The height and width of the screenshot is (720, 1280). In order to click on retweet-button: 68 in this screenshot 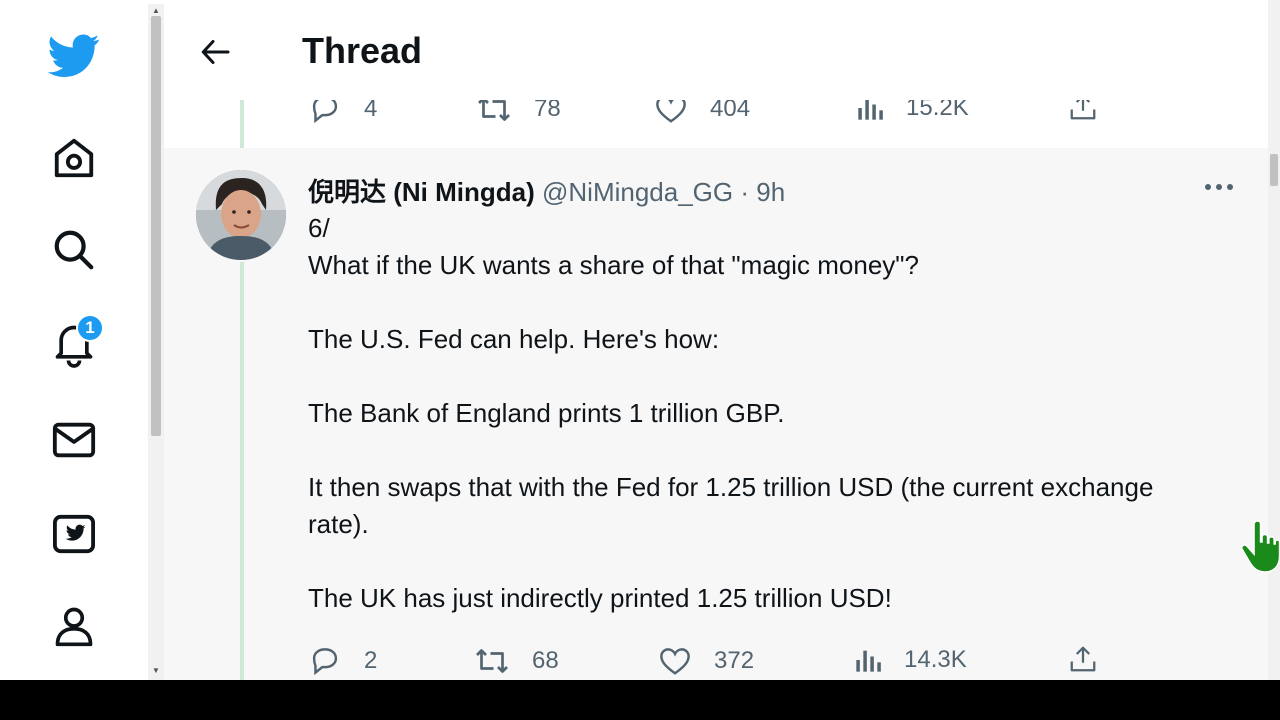, I will do `click(516, 661)`.